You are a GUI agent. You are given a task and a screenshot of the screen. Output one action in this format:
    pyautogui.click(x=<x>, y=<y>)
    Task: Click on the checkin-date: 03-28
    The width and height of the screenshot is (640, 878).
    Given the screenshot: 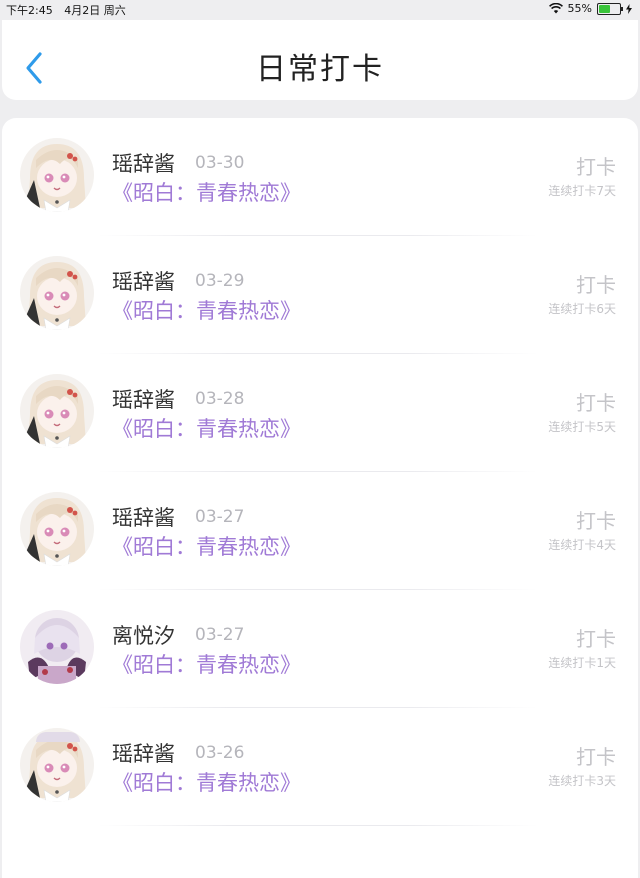 What is the action you would take?
    pyautogui.click(x=220, y=399)
    